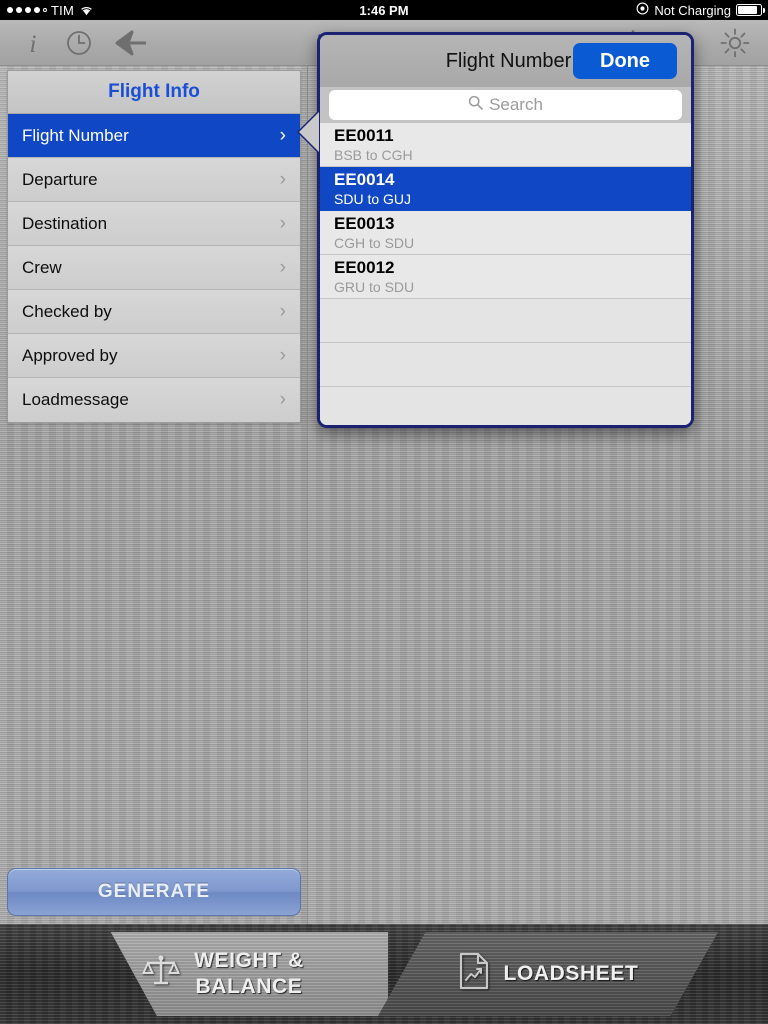  Describe the element at coordinates (505, 277) in the screenshot. I see `flight-list-item: EE0012 GRU to SDU` at that location.